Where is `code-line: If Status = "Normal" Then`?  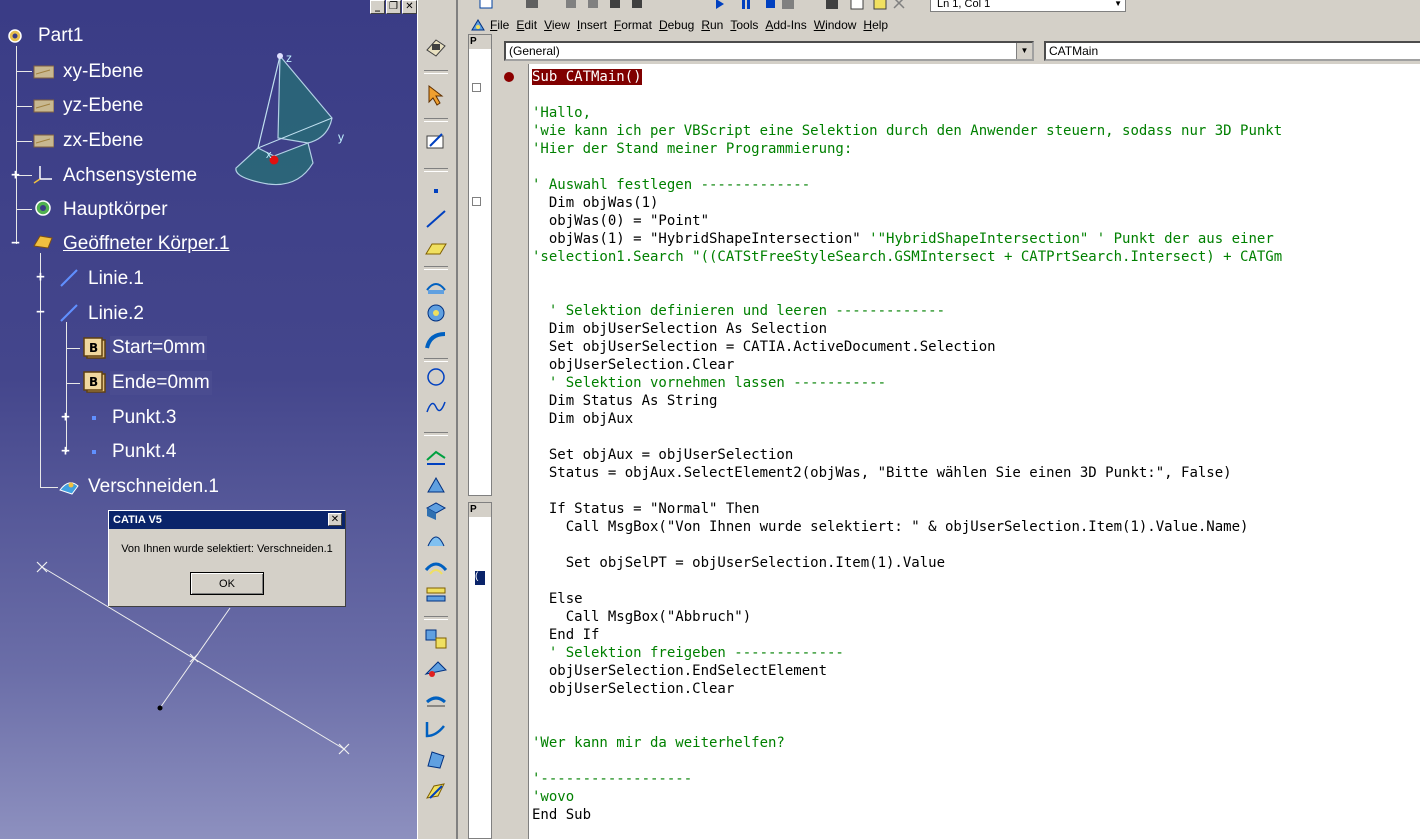
code-line: If Status = "Normal" Then is located at coordinates (976, 509).